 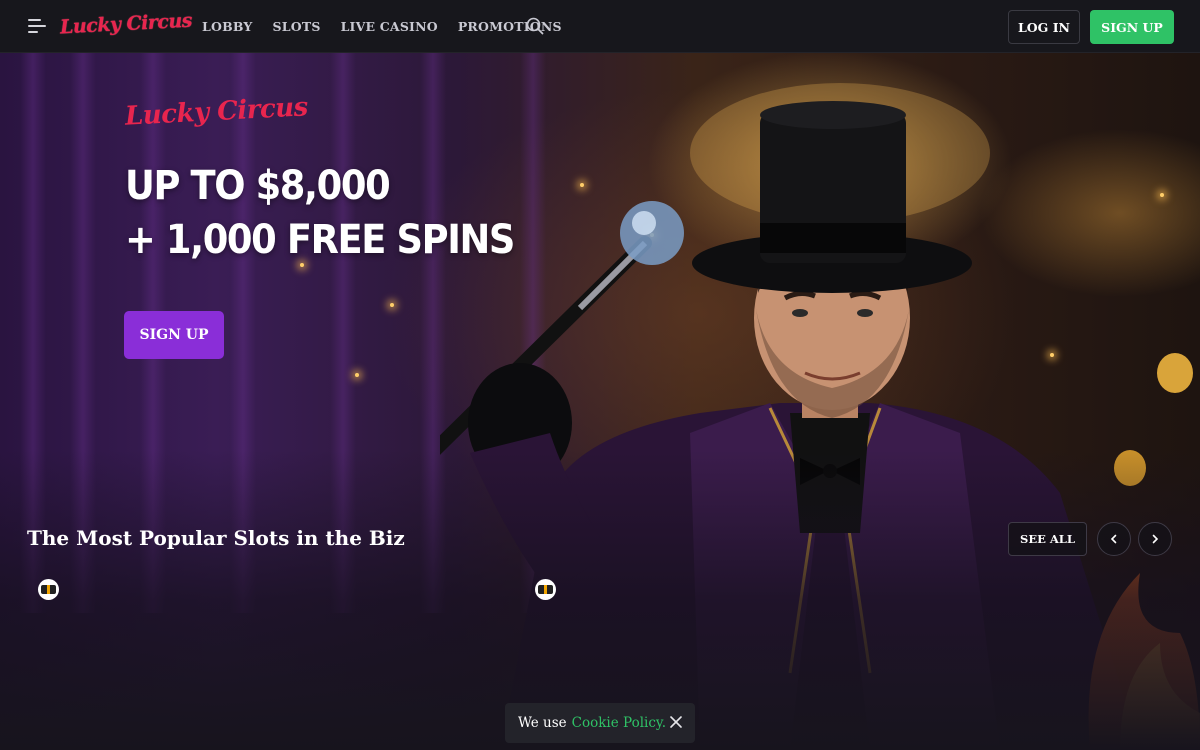 I want to click on cookie-policy-link: Cookie Policy., so click(x=619, y=723).